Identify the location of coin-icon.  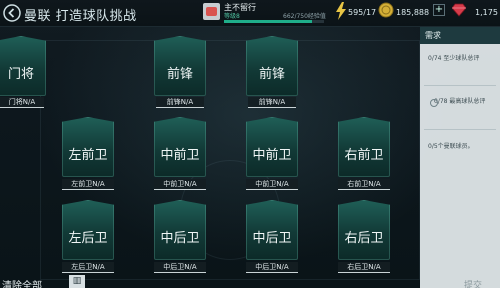
(386, 10).